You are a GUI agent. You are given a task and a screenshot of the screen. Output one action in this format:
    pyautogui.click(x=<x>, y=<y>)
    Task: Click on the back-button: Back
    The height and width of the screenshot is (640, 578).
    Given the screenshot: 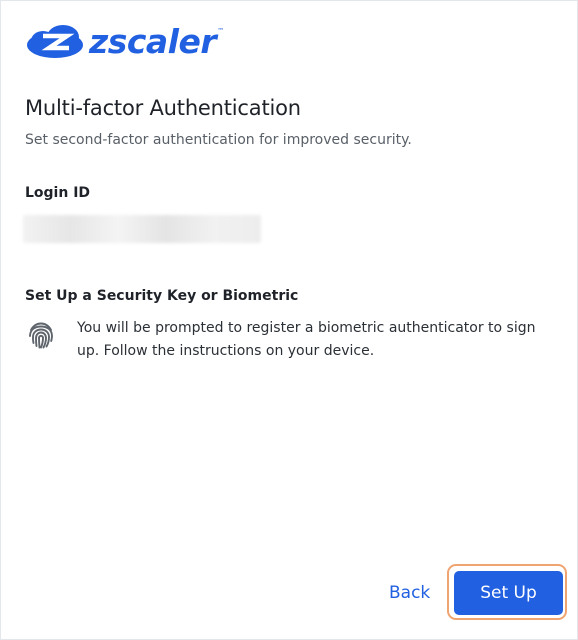 What is the action you would take?
    pyautogui.click(x=409, y=593)
    